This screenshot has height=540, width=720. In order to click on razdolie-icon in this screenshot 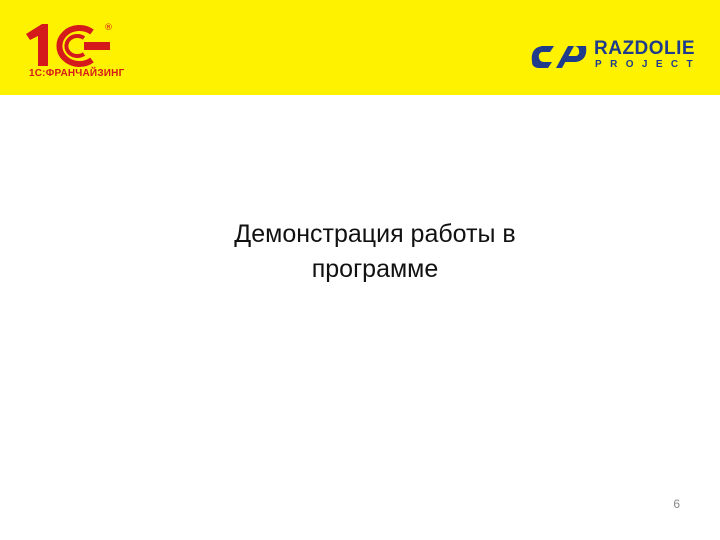, I will do `click(559, 57)`.